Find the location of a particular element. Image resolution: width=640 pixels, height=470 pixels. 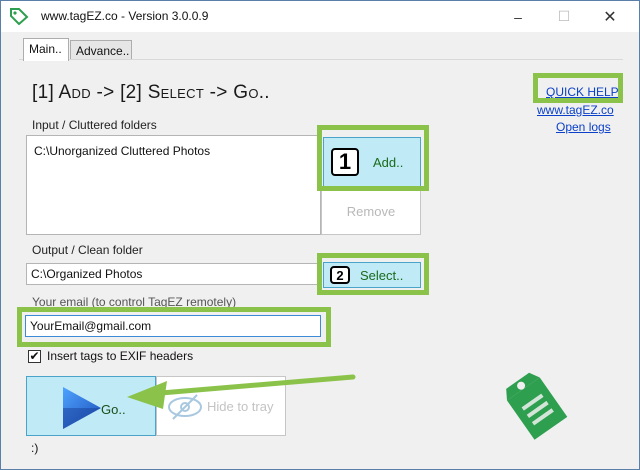

minimize-button: – is located at coordinates (518, 16).